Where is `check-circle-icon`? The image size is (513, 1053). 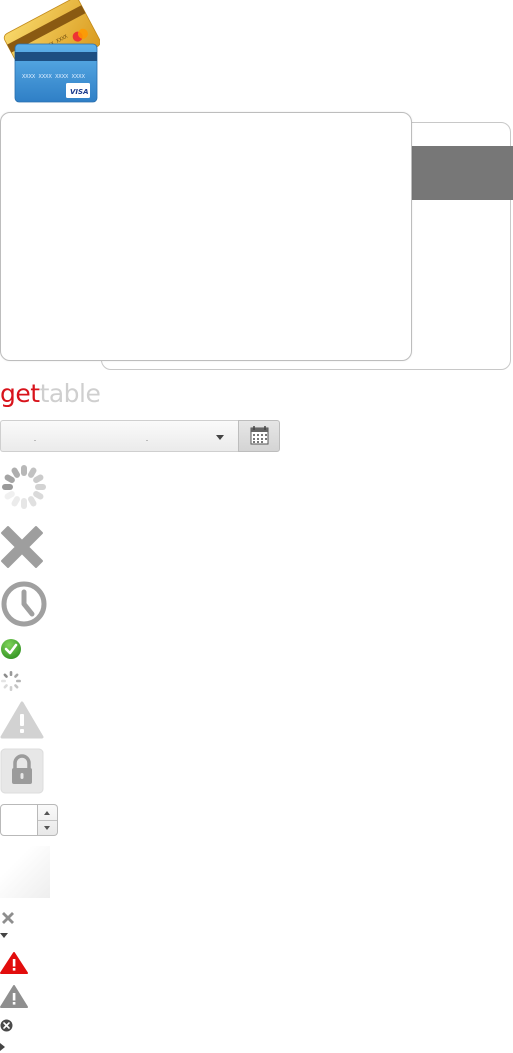 check-circle-icon is located at coordinates (11, 649).